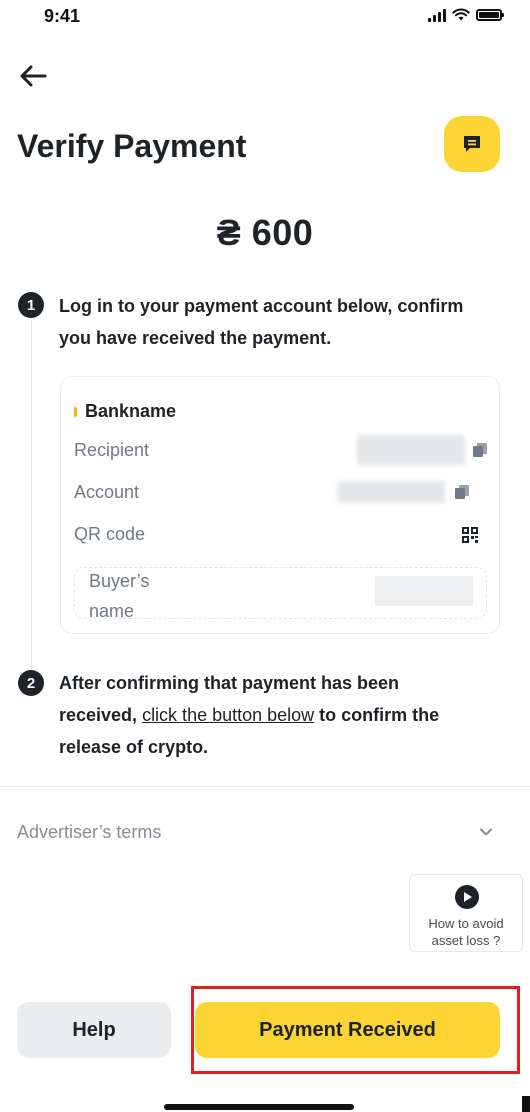 Image resolution: width=530 pixels, height=1112 pixels. What do you see at coordinates (265, 786) in the screenshot?
I see `section-divider` at bounding box center [265, 786].